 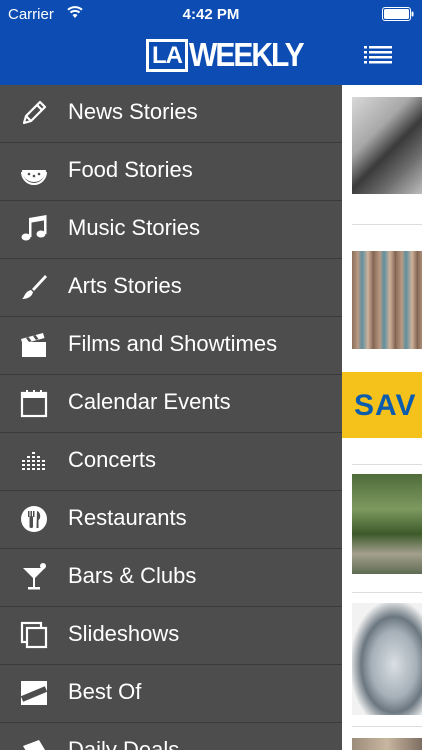 What do you see at coordinates (124, 633) in the screenshot?
I see `menu-item-label: Slideshows` at bounding box center [124, 633].